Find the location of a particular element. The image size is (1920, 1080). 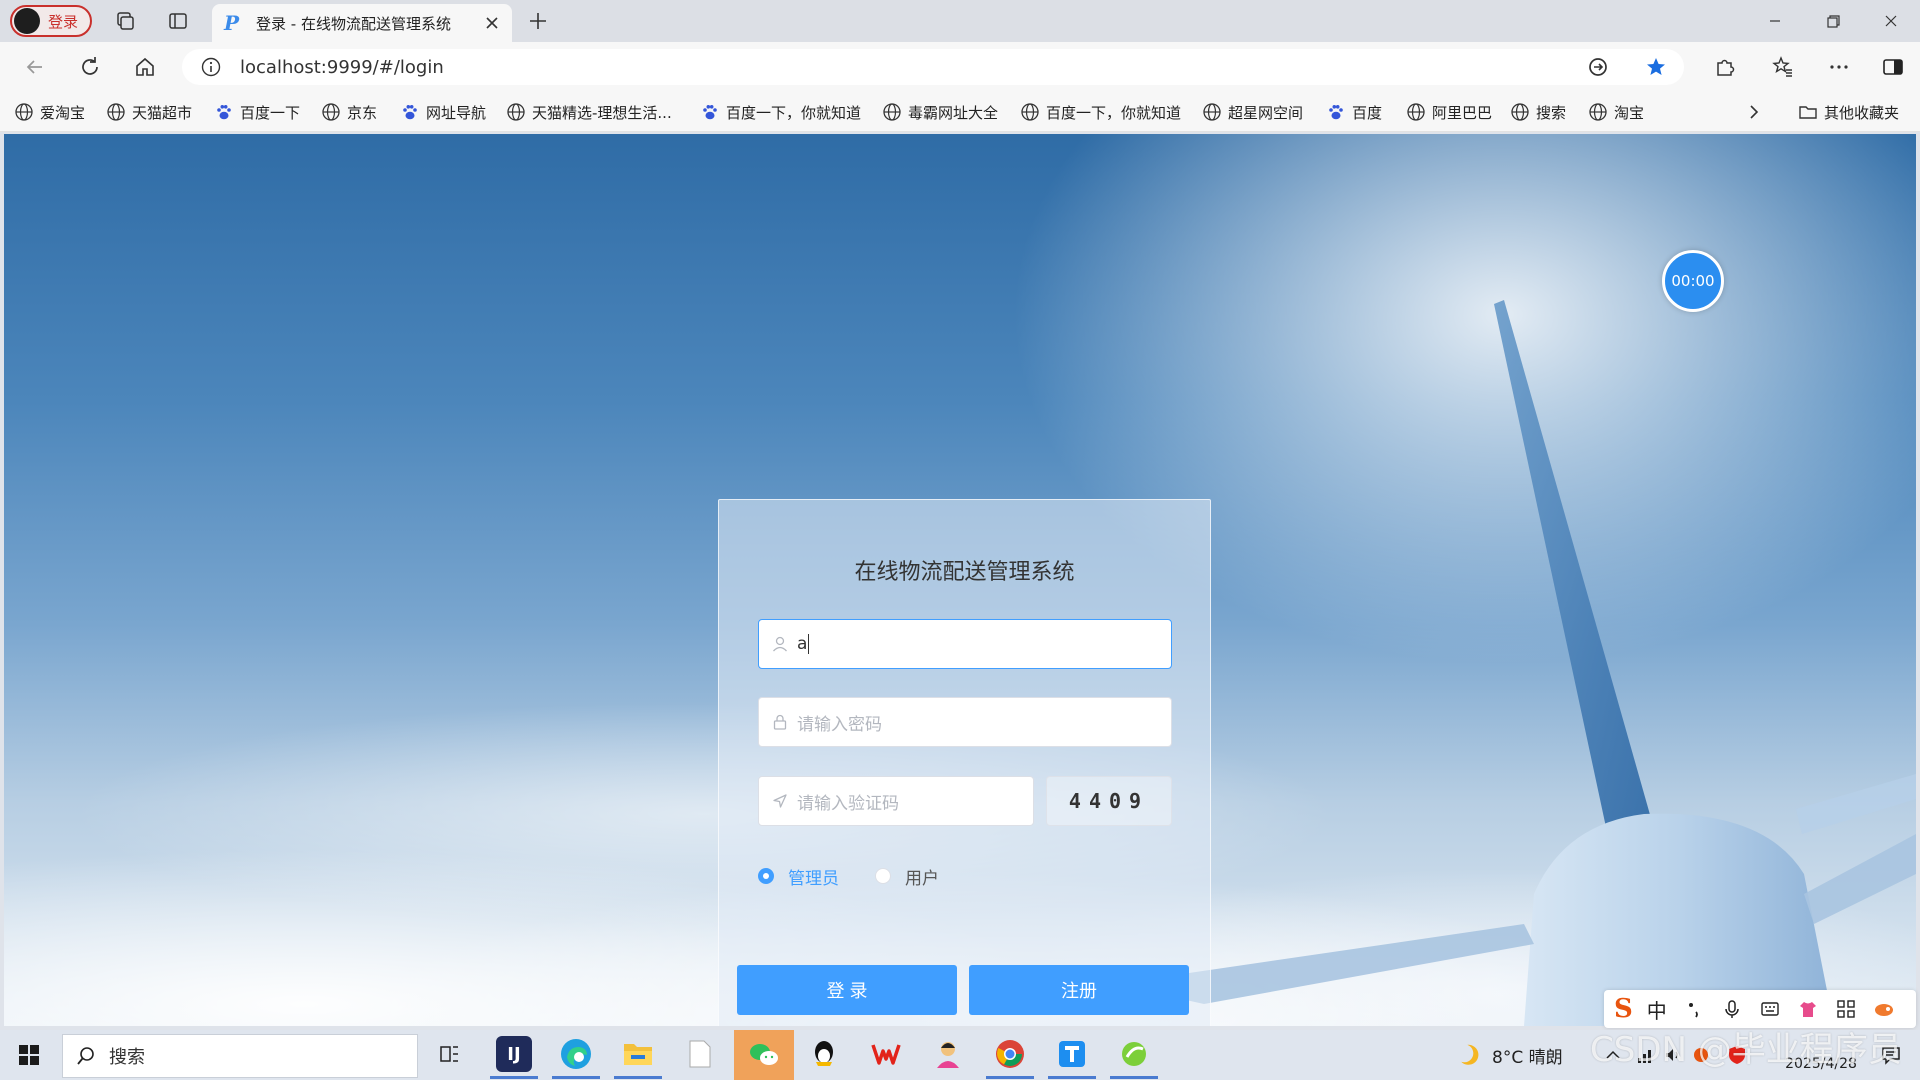

restore-icon is located at coordinates (1833, 21).